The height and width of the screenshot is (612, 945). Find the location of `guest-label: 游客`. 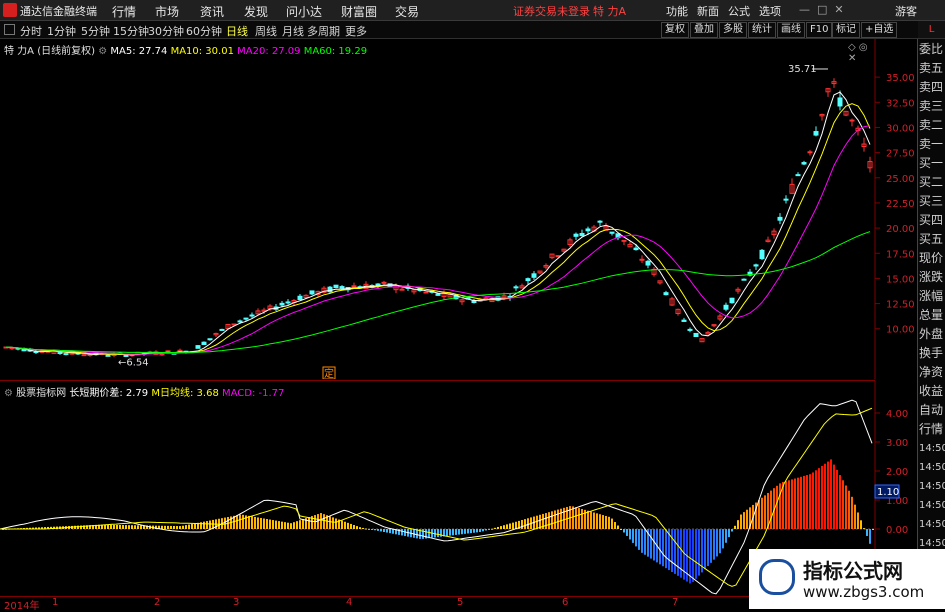

guest-label: 游客 is located at coordinates (906, 11).